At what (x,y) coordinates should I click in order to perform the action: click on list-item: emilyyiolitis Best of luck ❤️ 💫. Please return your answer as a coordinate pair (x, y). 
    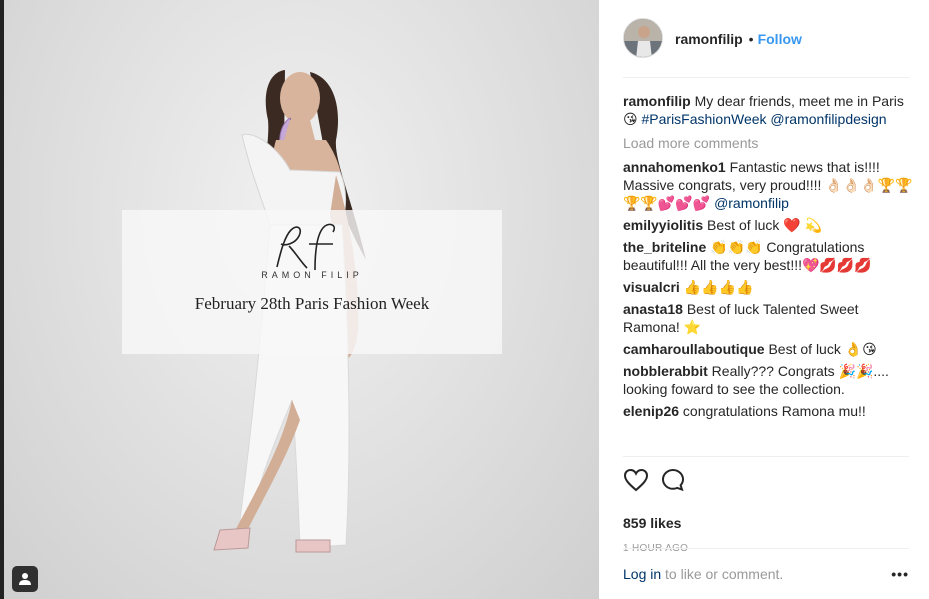
    Looking at the image, I should click on (768, 225).